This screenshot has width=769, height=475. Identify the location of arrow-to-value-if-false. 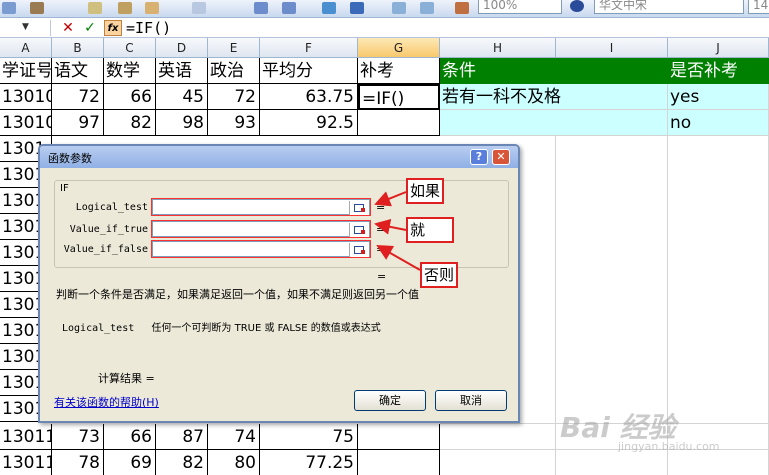
(398, 258).